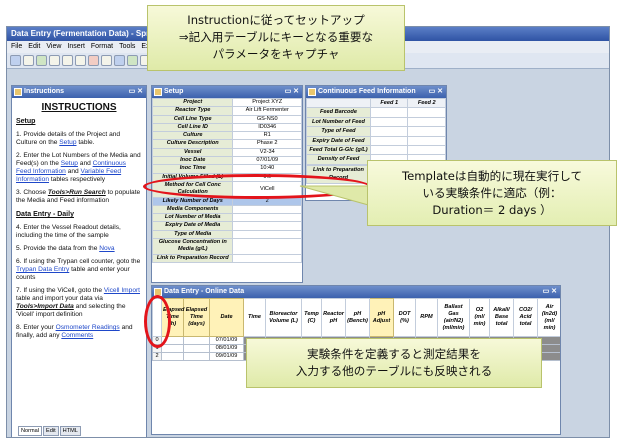  Describe the element at coordinates (276, 54) in the screenshot. I see `callout-line: パラメータをキャプチャ` at that location.